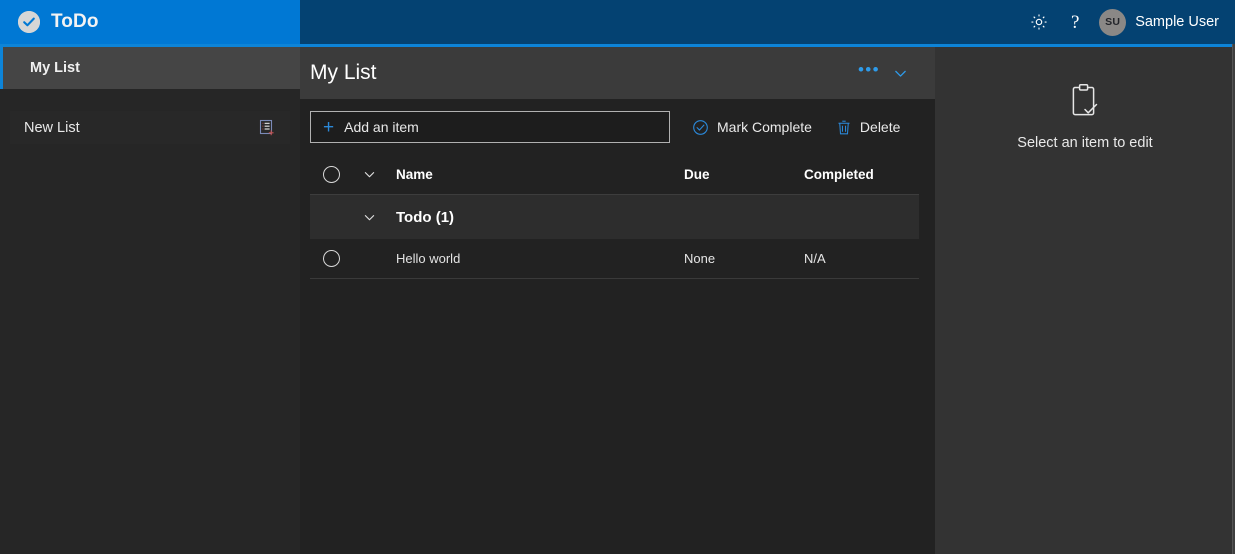  I want to click on group-collapse-toggle, so click(369, 217).